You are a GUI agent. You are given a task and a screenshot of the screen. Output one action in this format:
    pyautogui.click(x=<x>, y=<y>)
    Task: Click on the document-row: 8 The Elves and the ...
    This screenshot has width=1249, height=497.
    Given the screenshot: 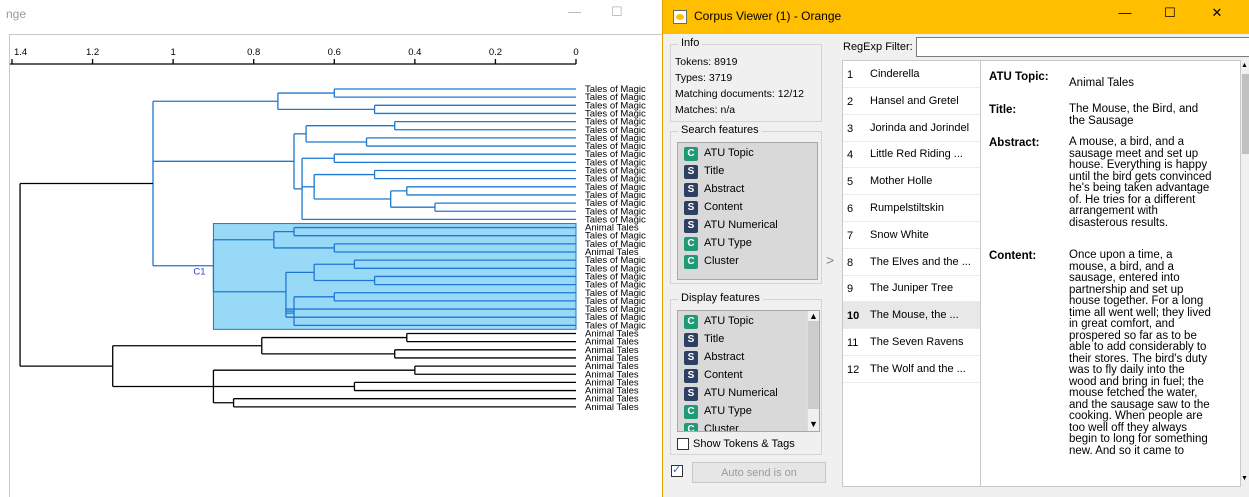 What is the action you would take?
    pyautogui.click(x=911, y=262)
    